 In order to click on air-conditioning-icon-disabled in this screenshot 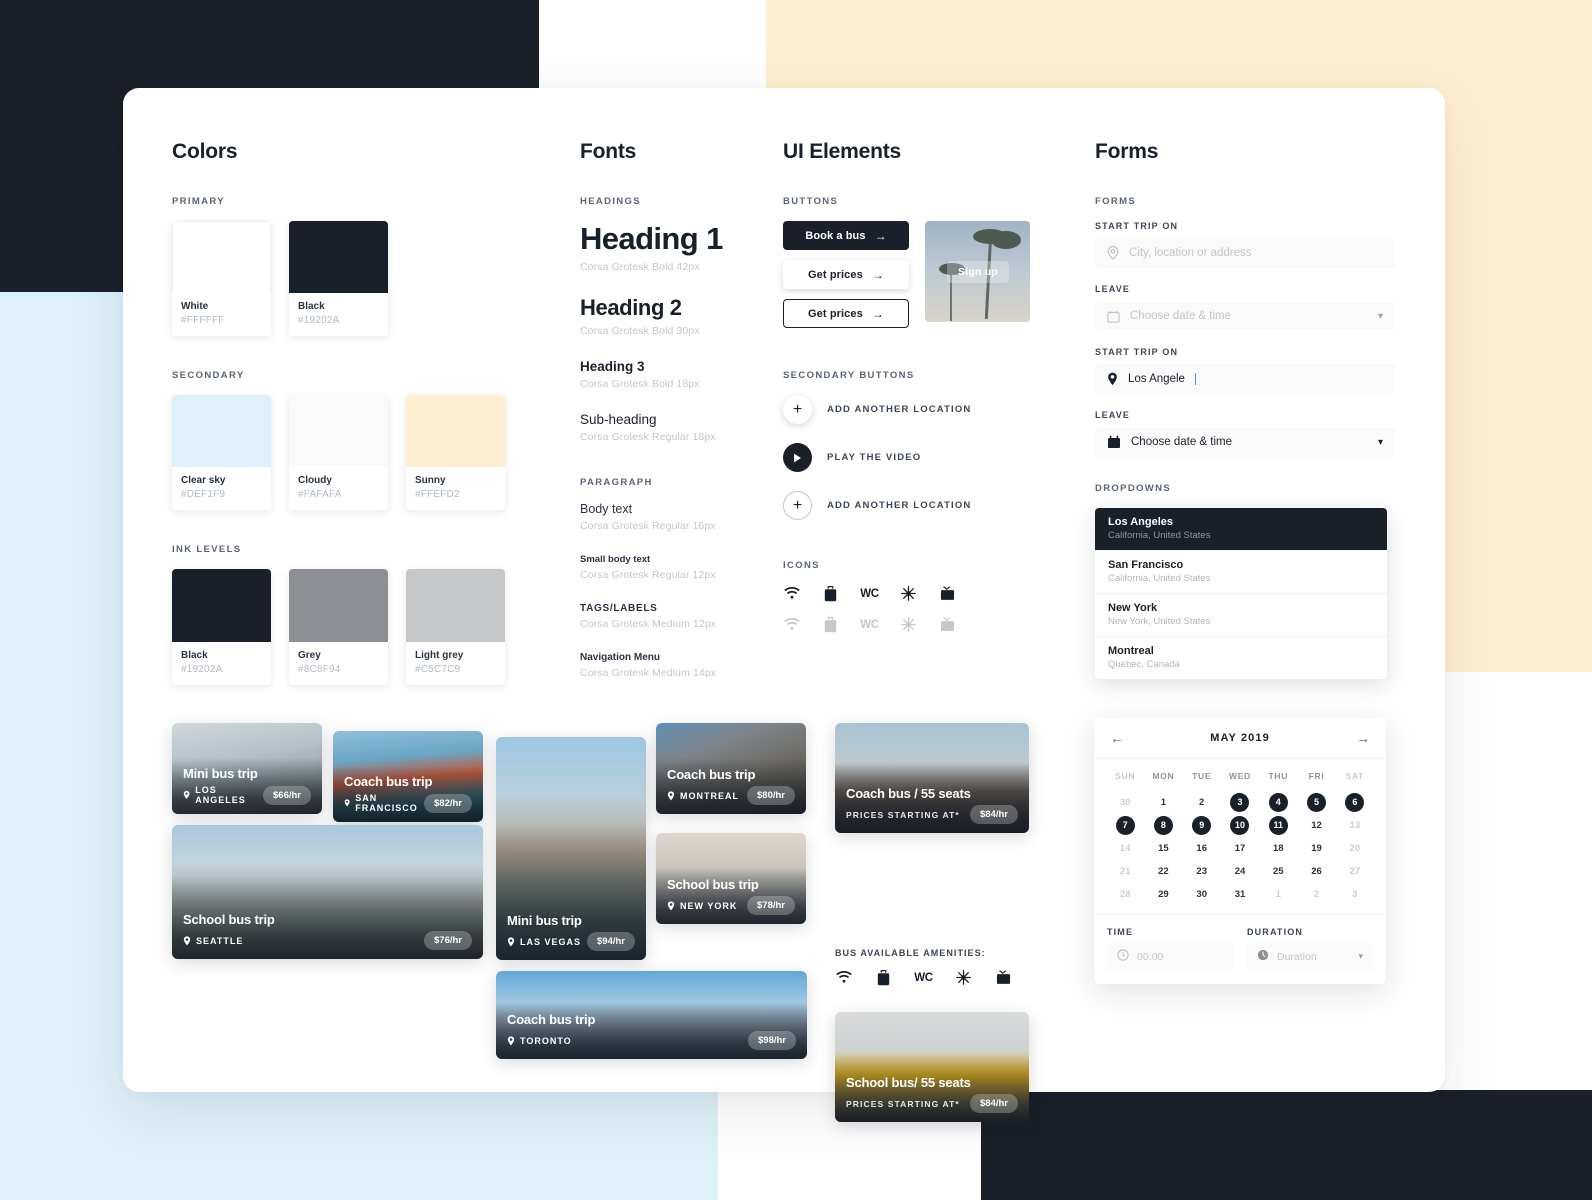, I will do `click(908, 624)`.